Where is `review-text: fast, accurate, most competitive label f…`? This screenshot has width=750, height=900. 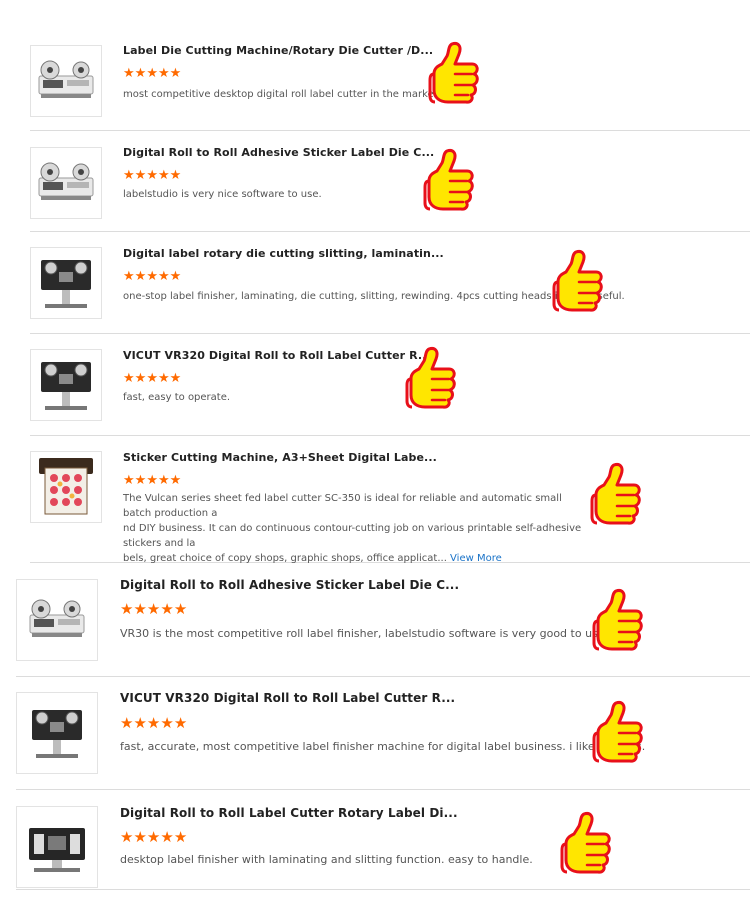 review-text: fast, accurate, most competitive label f… is located at coordinates (383, 746).